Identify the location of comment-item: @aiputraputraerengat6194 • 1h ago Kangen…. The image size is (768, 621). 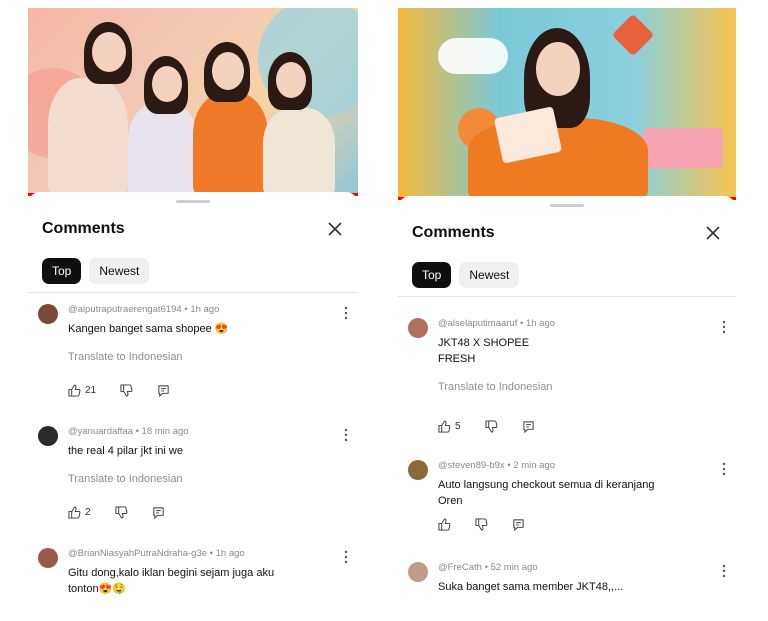
(193, 359).